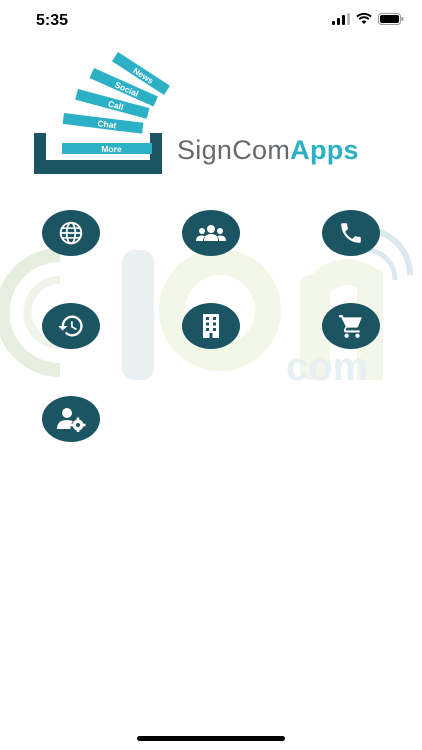  I want to click on group-icon, so click(211, 233).